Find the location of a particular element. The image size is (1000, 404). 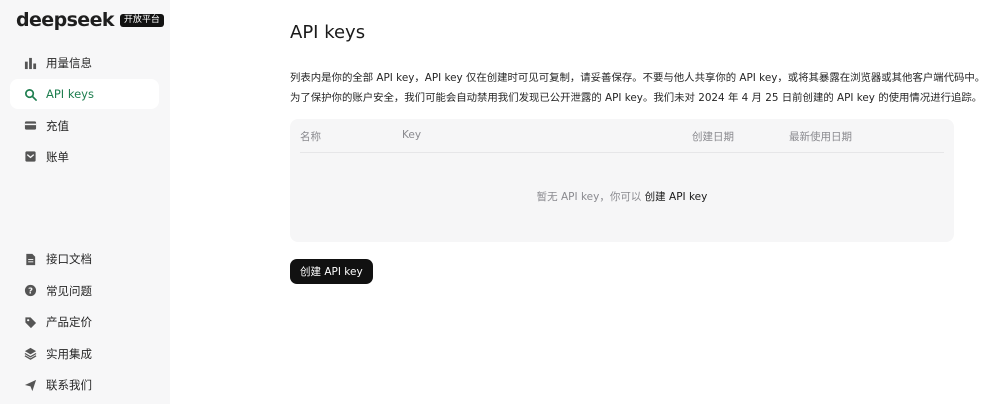

sidebar-item-api-keys: API keys is located at coordinates (84, 94).